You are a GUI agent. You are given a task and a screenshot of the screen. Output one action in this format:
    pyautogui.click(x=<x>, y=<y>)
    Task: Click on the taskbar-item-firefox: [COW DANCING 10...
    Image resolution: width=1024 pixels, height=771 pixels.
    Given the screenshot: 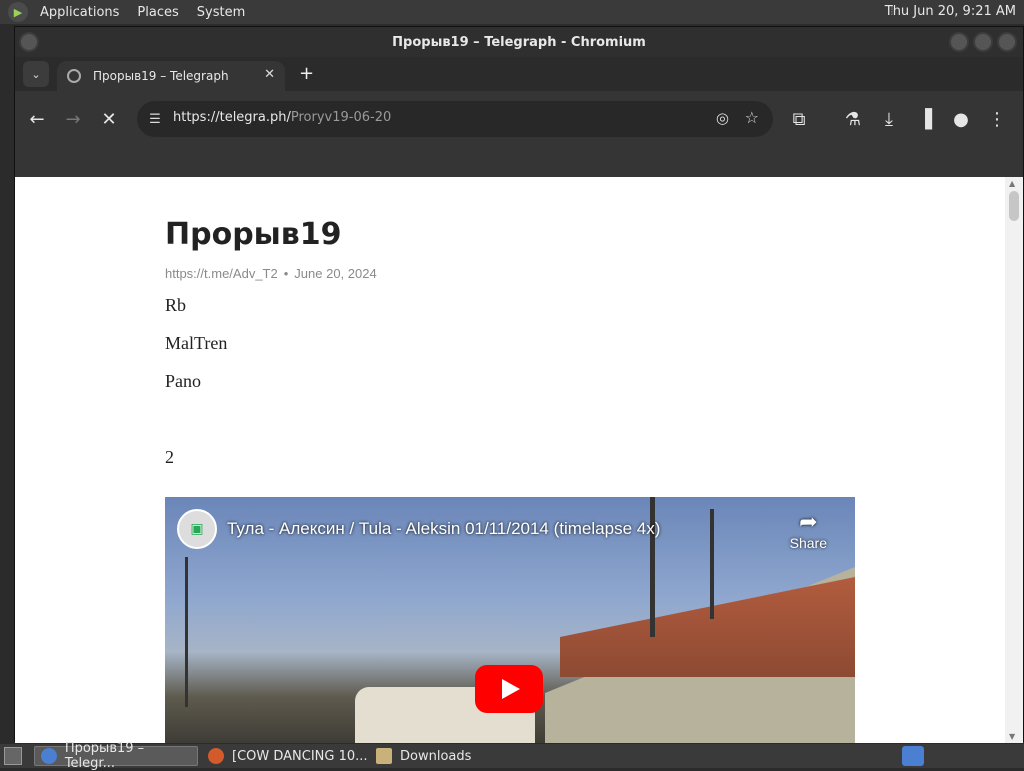 What is the action you would take?
    pyautogui.click(x=285, y=756)
    